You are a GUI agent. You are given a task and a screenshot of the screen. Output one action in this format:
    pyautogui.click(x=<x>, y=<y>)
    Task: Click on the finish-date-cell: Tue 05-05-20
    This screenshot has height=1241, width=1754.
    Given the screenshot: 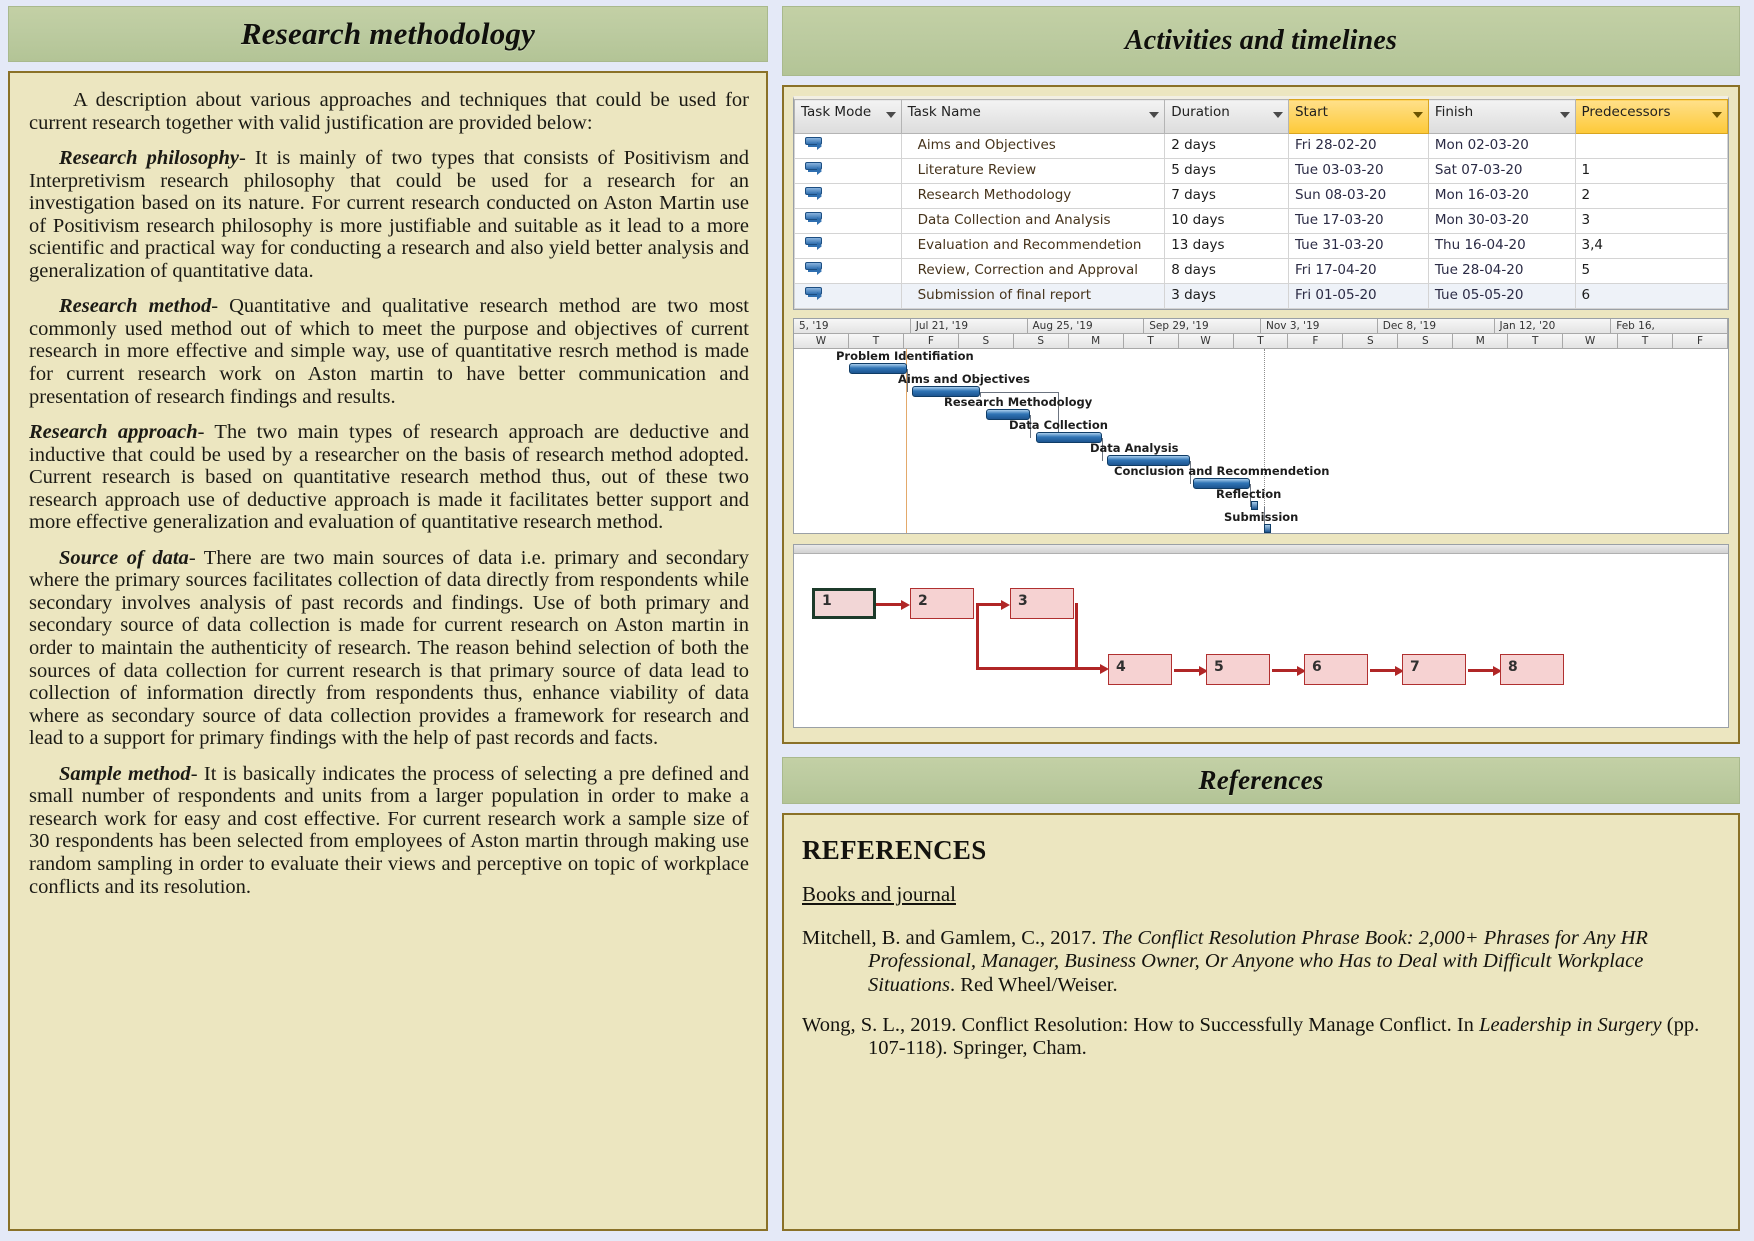 What is the action you would take?
    pyautogui.click(x=1501, y=296)
    